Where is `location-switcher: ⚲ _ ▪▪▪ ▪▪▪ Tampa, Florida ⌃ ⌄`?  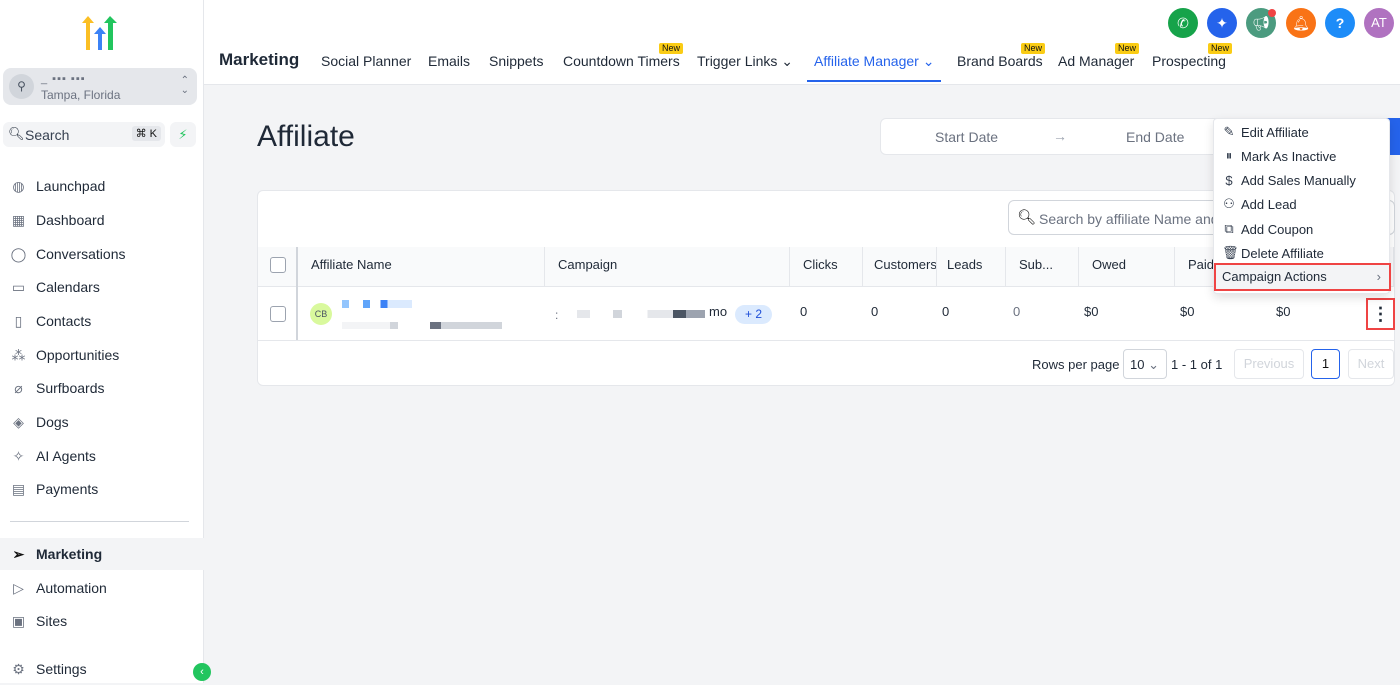 location-switcher: ⚲ _ ▪▪▪ ▪▪▪ Tampa, Florida ⌃ ⌄ is located at coordinates (100, 86).